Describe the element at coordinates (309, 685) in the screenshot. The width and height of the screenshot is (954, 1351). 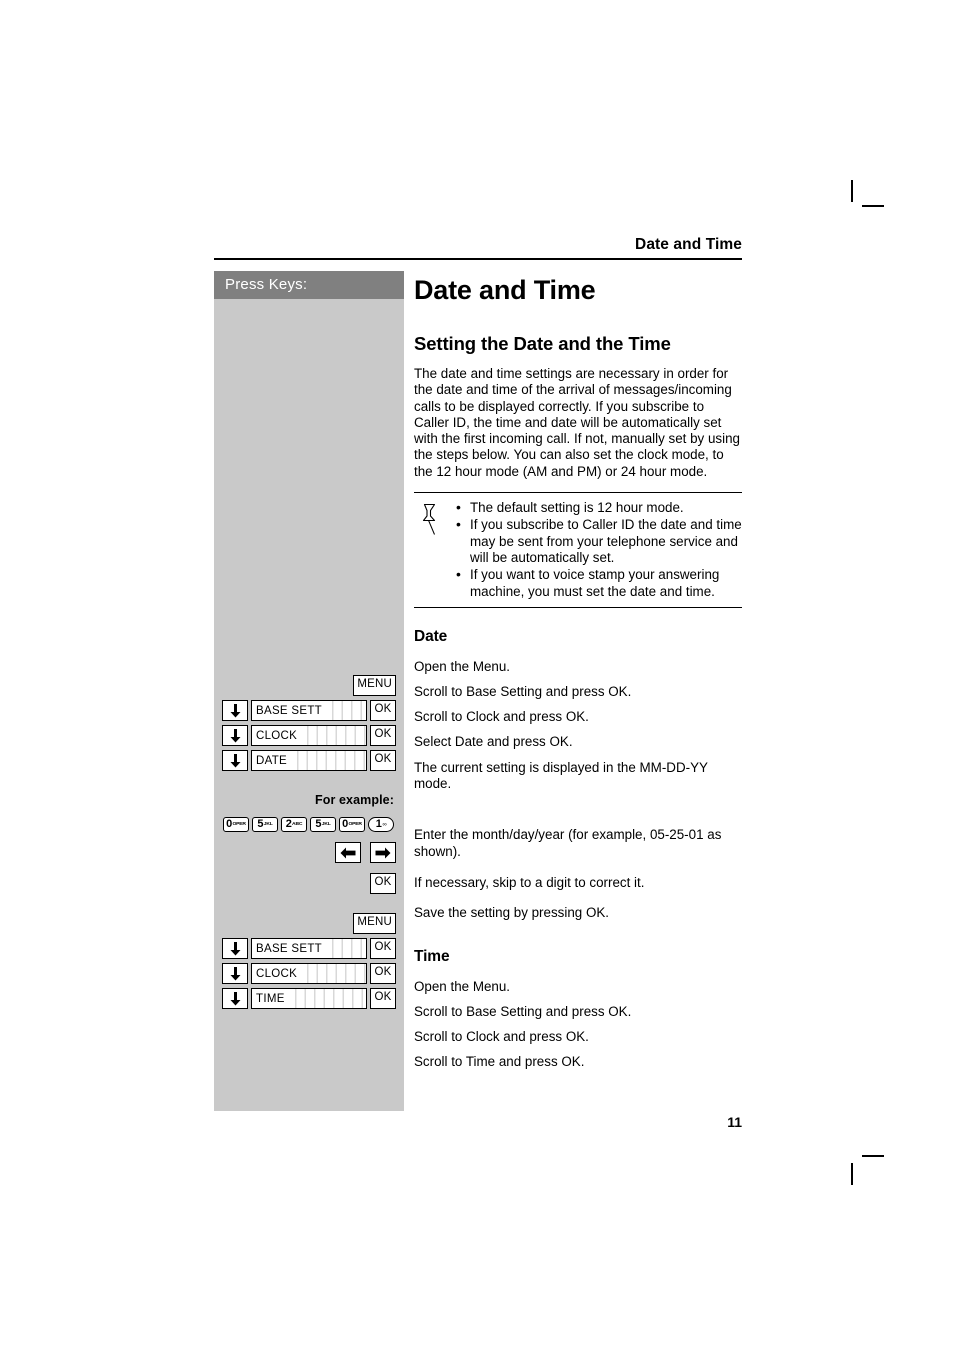
I see `key-row-menu-date: MENU` at that location.